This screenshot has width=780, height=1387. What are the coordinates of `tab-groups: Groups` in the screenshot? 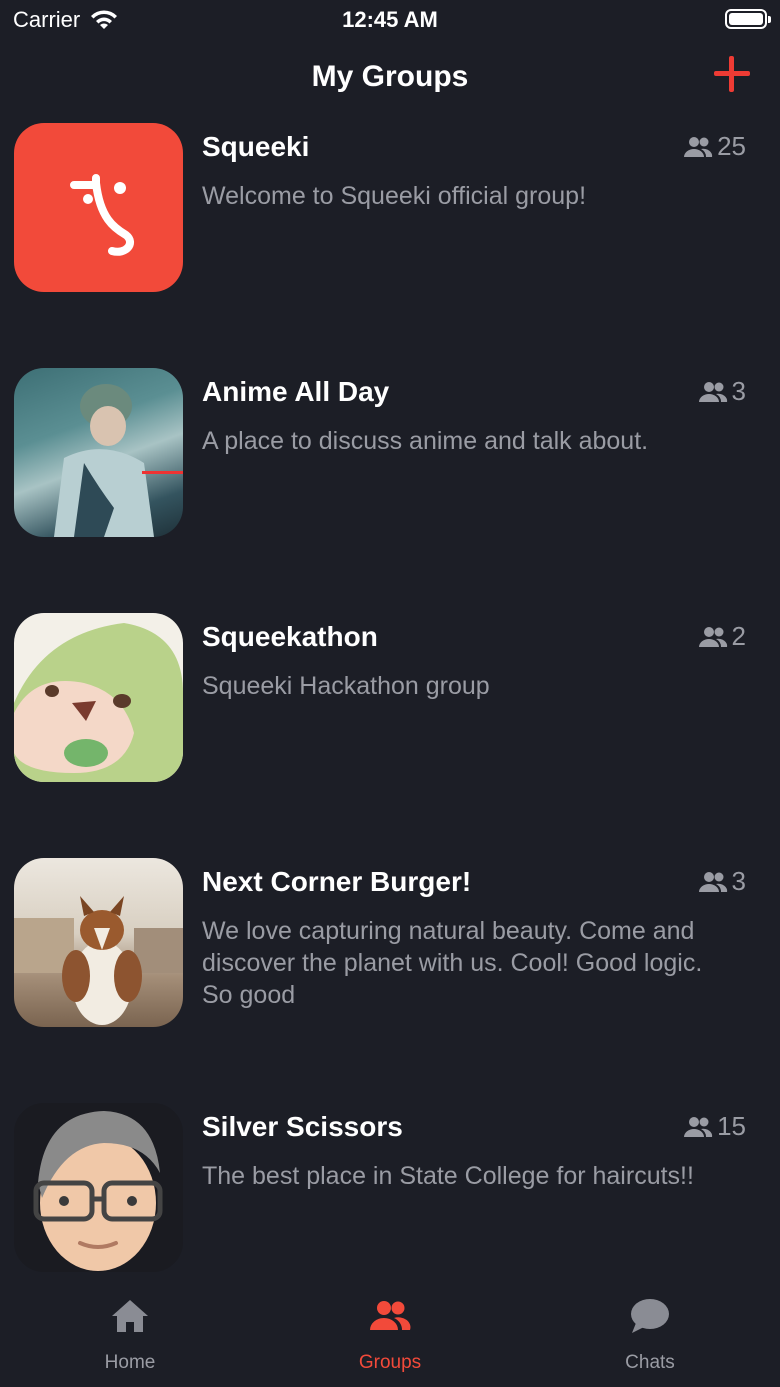 It's located at (390, 1337).